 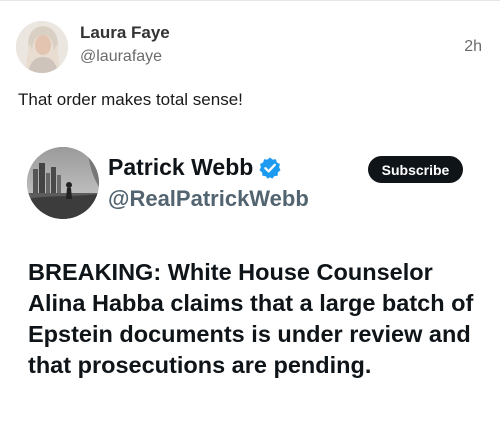 What do you see at coordinates (63, 183) in the screenshot?
I see `embedded-avatar` at bounding box center [63, 183].